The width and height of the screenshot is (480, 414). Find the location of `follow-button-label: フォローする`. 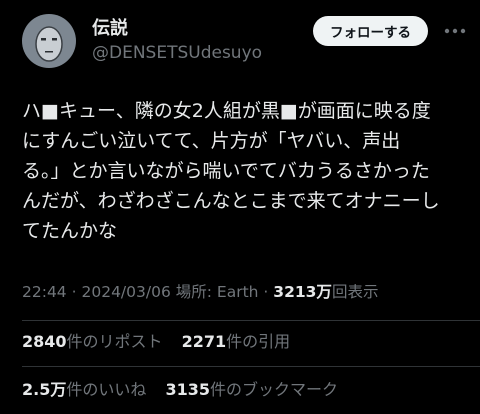

follow-button-label: フォローする is located at coordinates (370, 33).